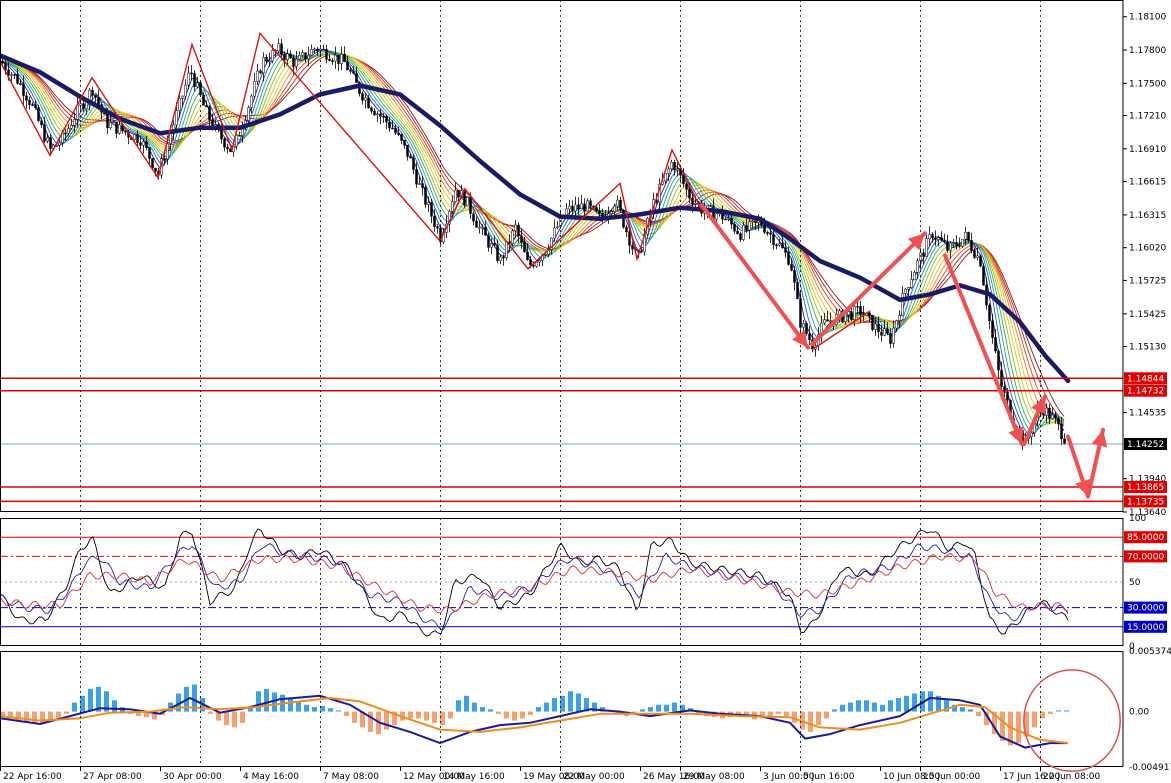 The width and height of the screenshot is (1171, 783). I want to click on price-tick-label-4: 1.16910, so click(1147, 150).